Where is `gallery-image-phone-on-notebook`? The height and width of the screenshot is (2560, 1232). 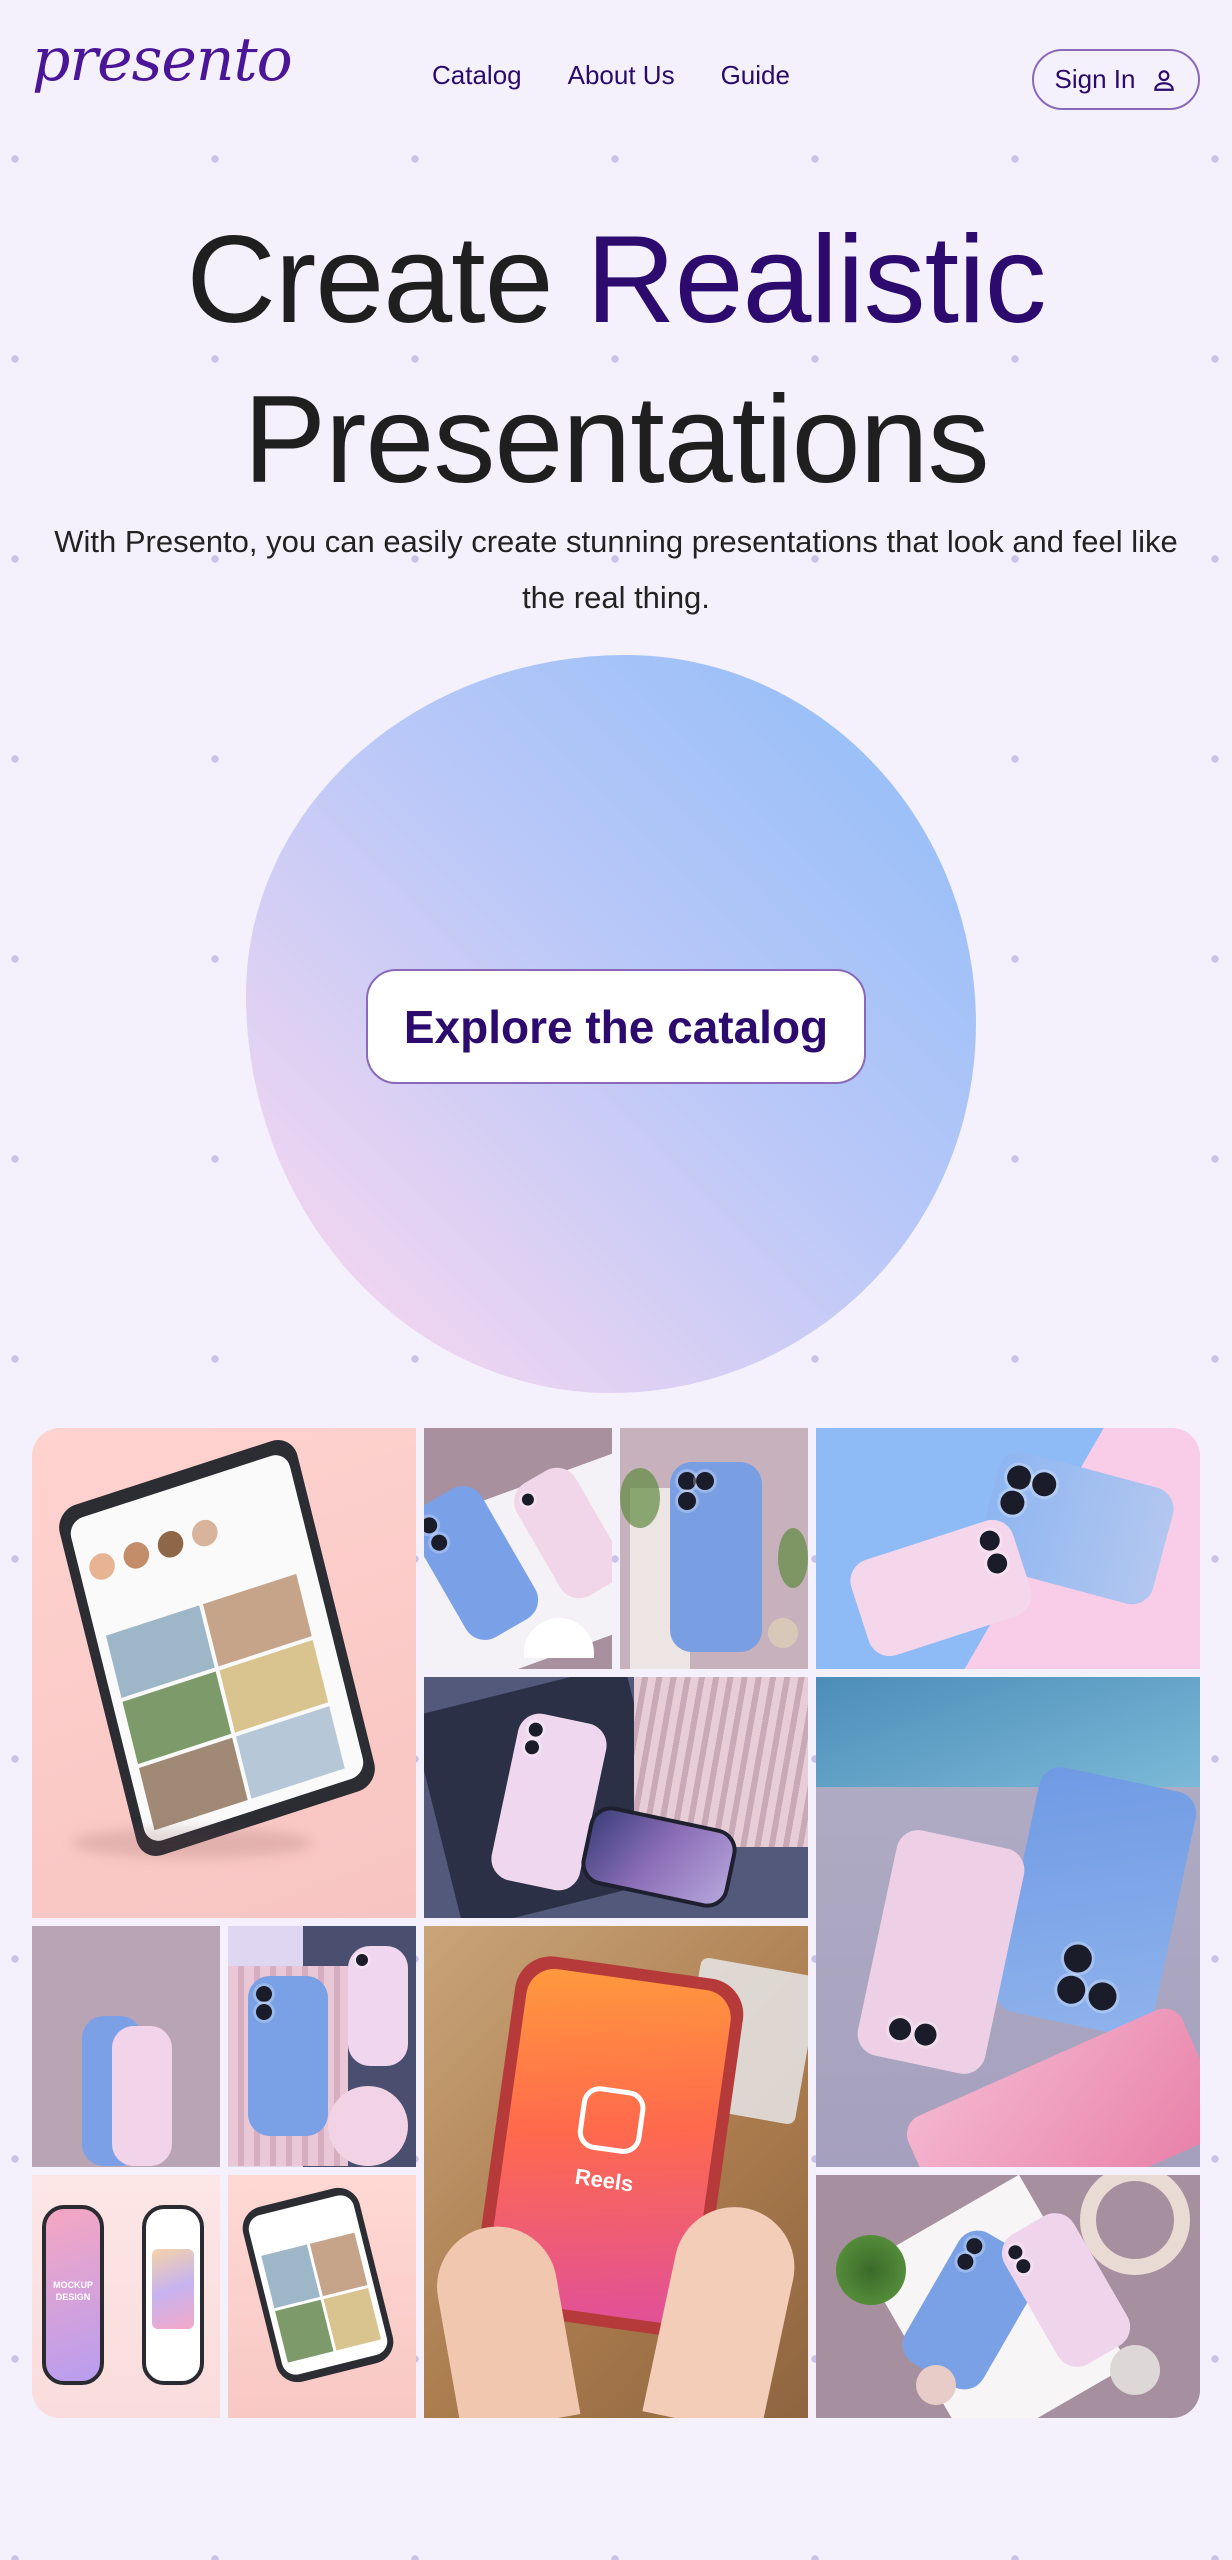
gallery-image-phone-on-notebook is located at coordinates (616, 1797).